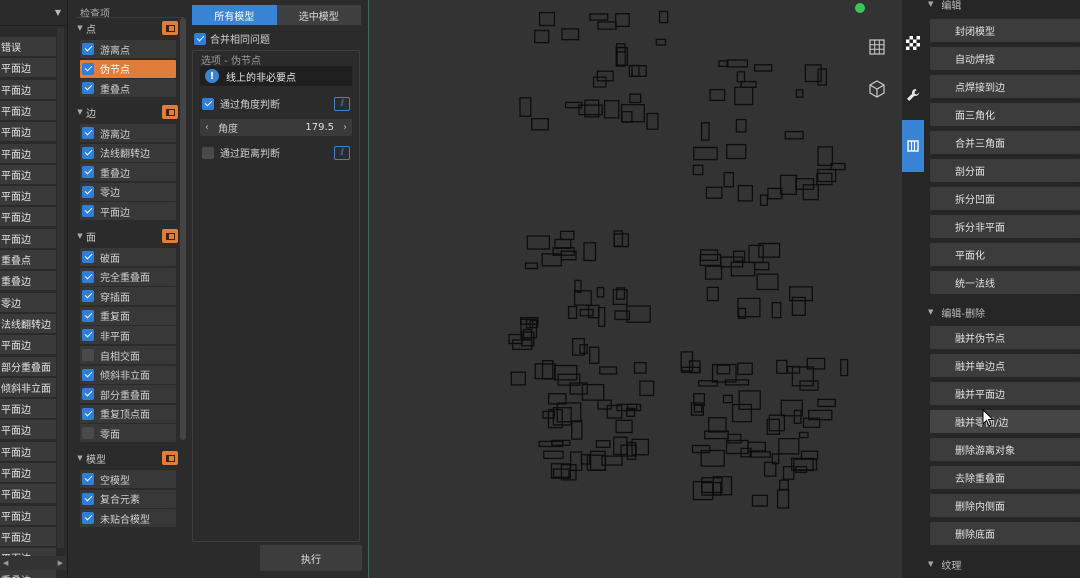  What do you see at coordinates (276, 103) in the screenshot?
I see `angle-check-option: 通过角度判断 ⅈ` at bounding box center [276, 103].